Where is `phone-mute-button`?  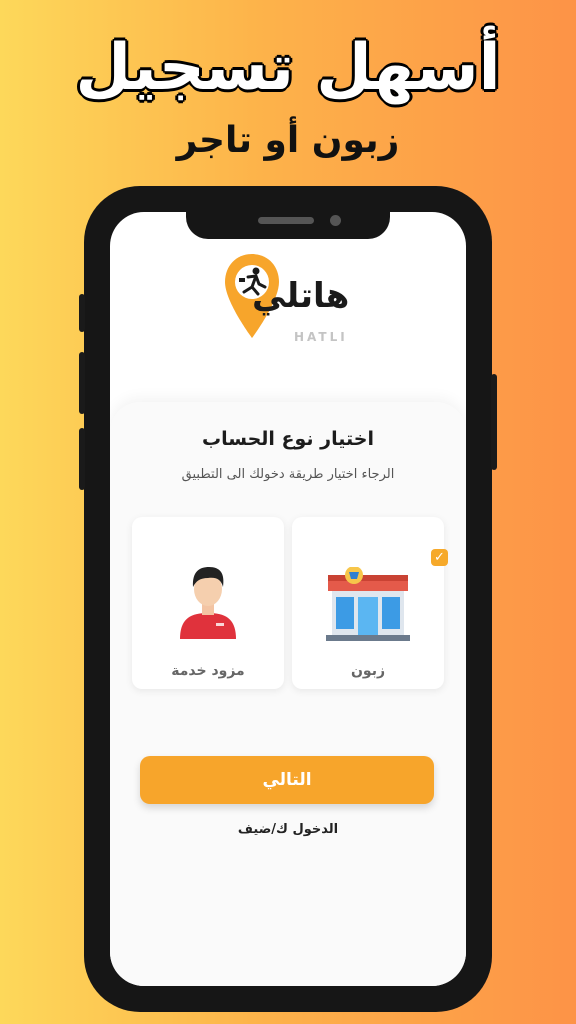
phone-mute-button is located at coordinates (82, 313).